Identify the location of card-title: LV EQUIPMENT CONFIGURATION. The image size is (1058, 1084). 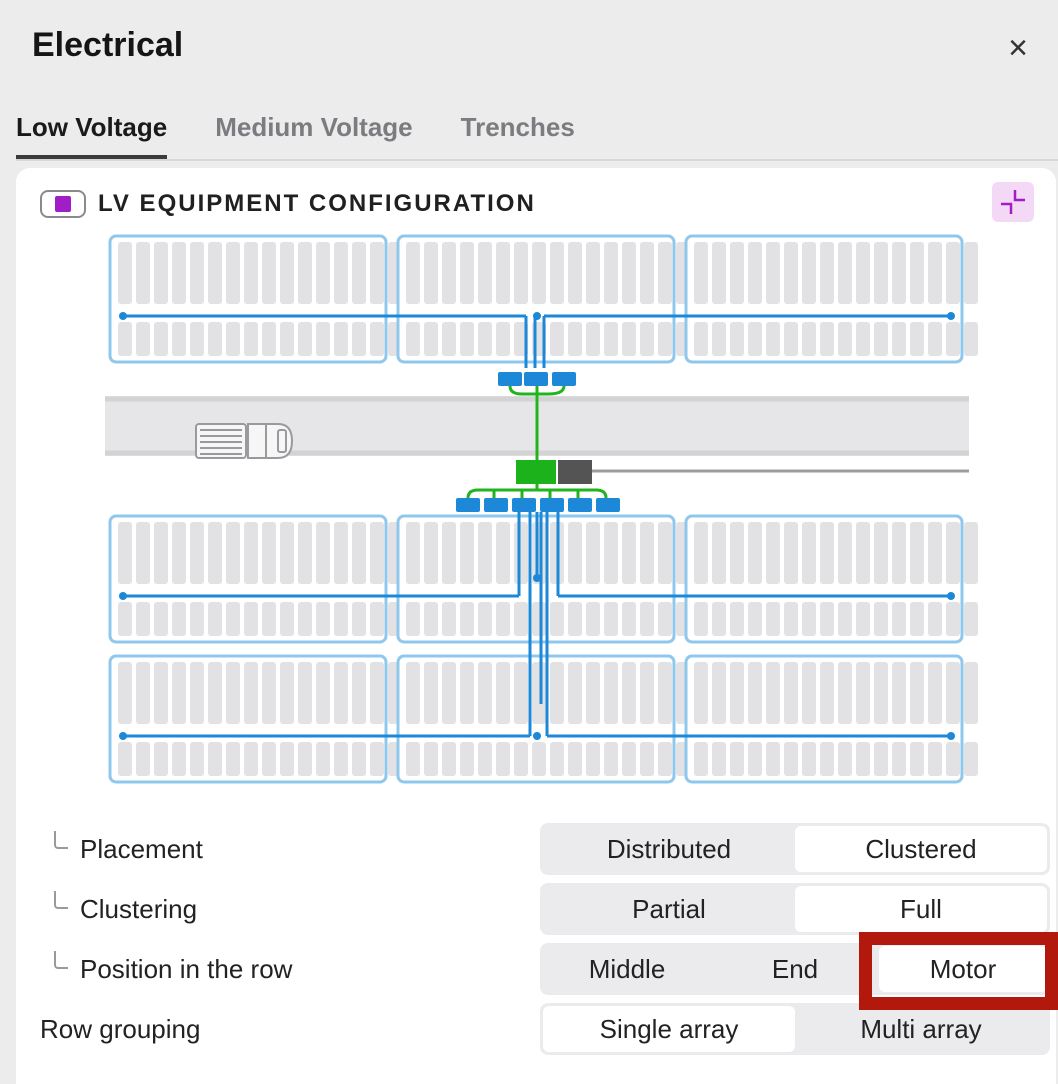
(317, 203).